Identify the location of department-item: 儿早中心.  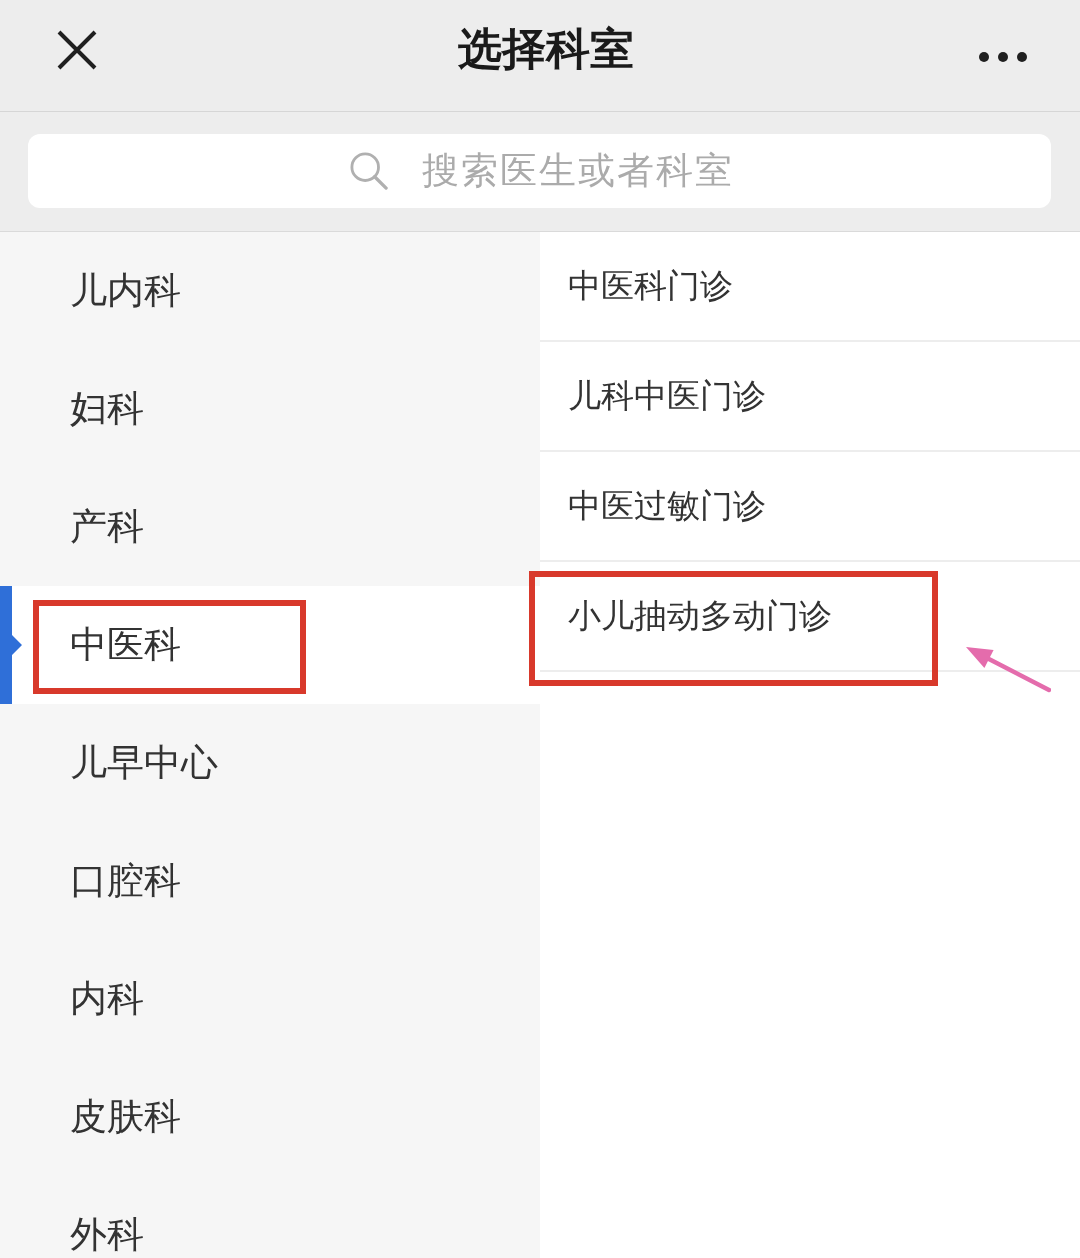
(270, 763).